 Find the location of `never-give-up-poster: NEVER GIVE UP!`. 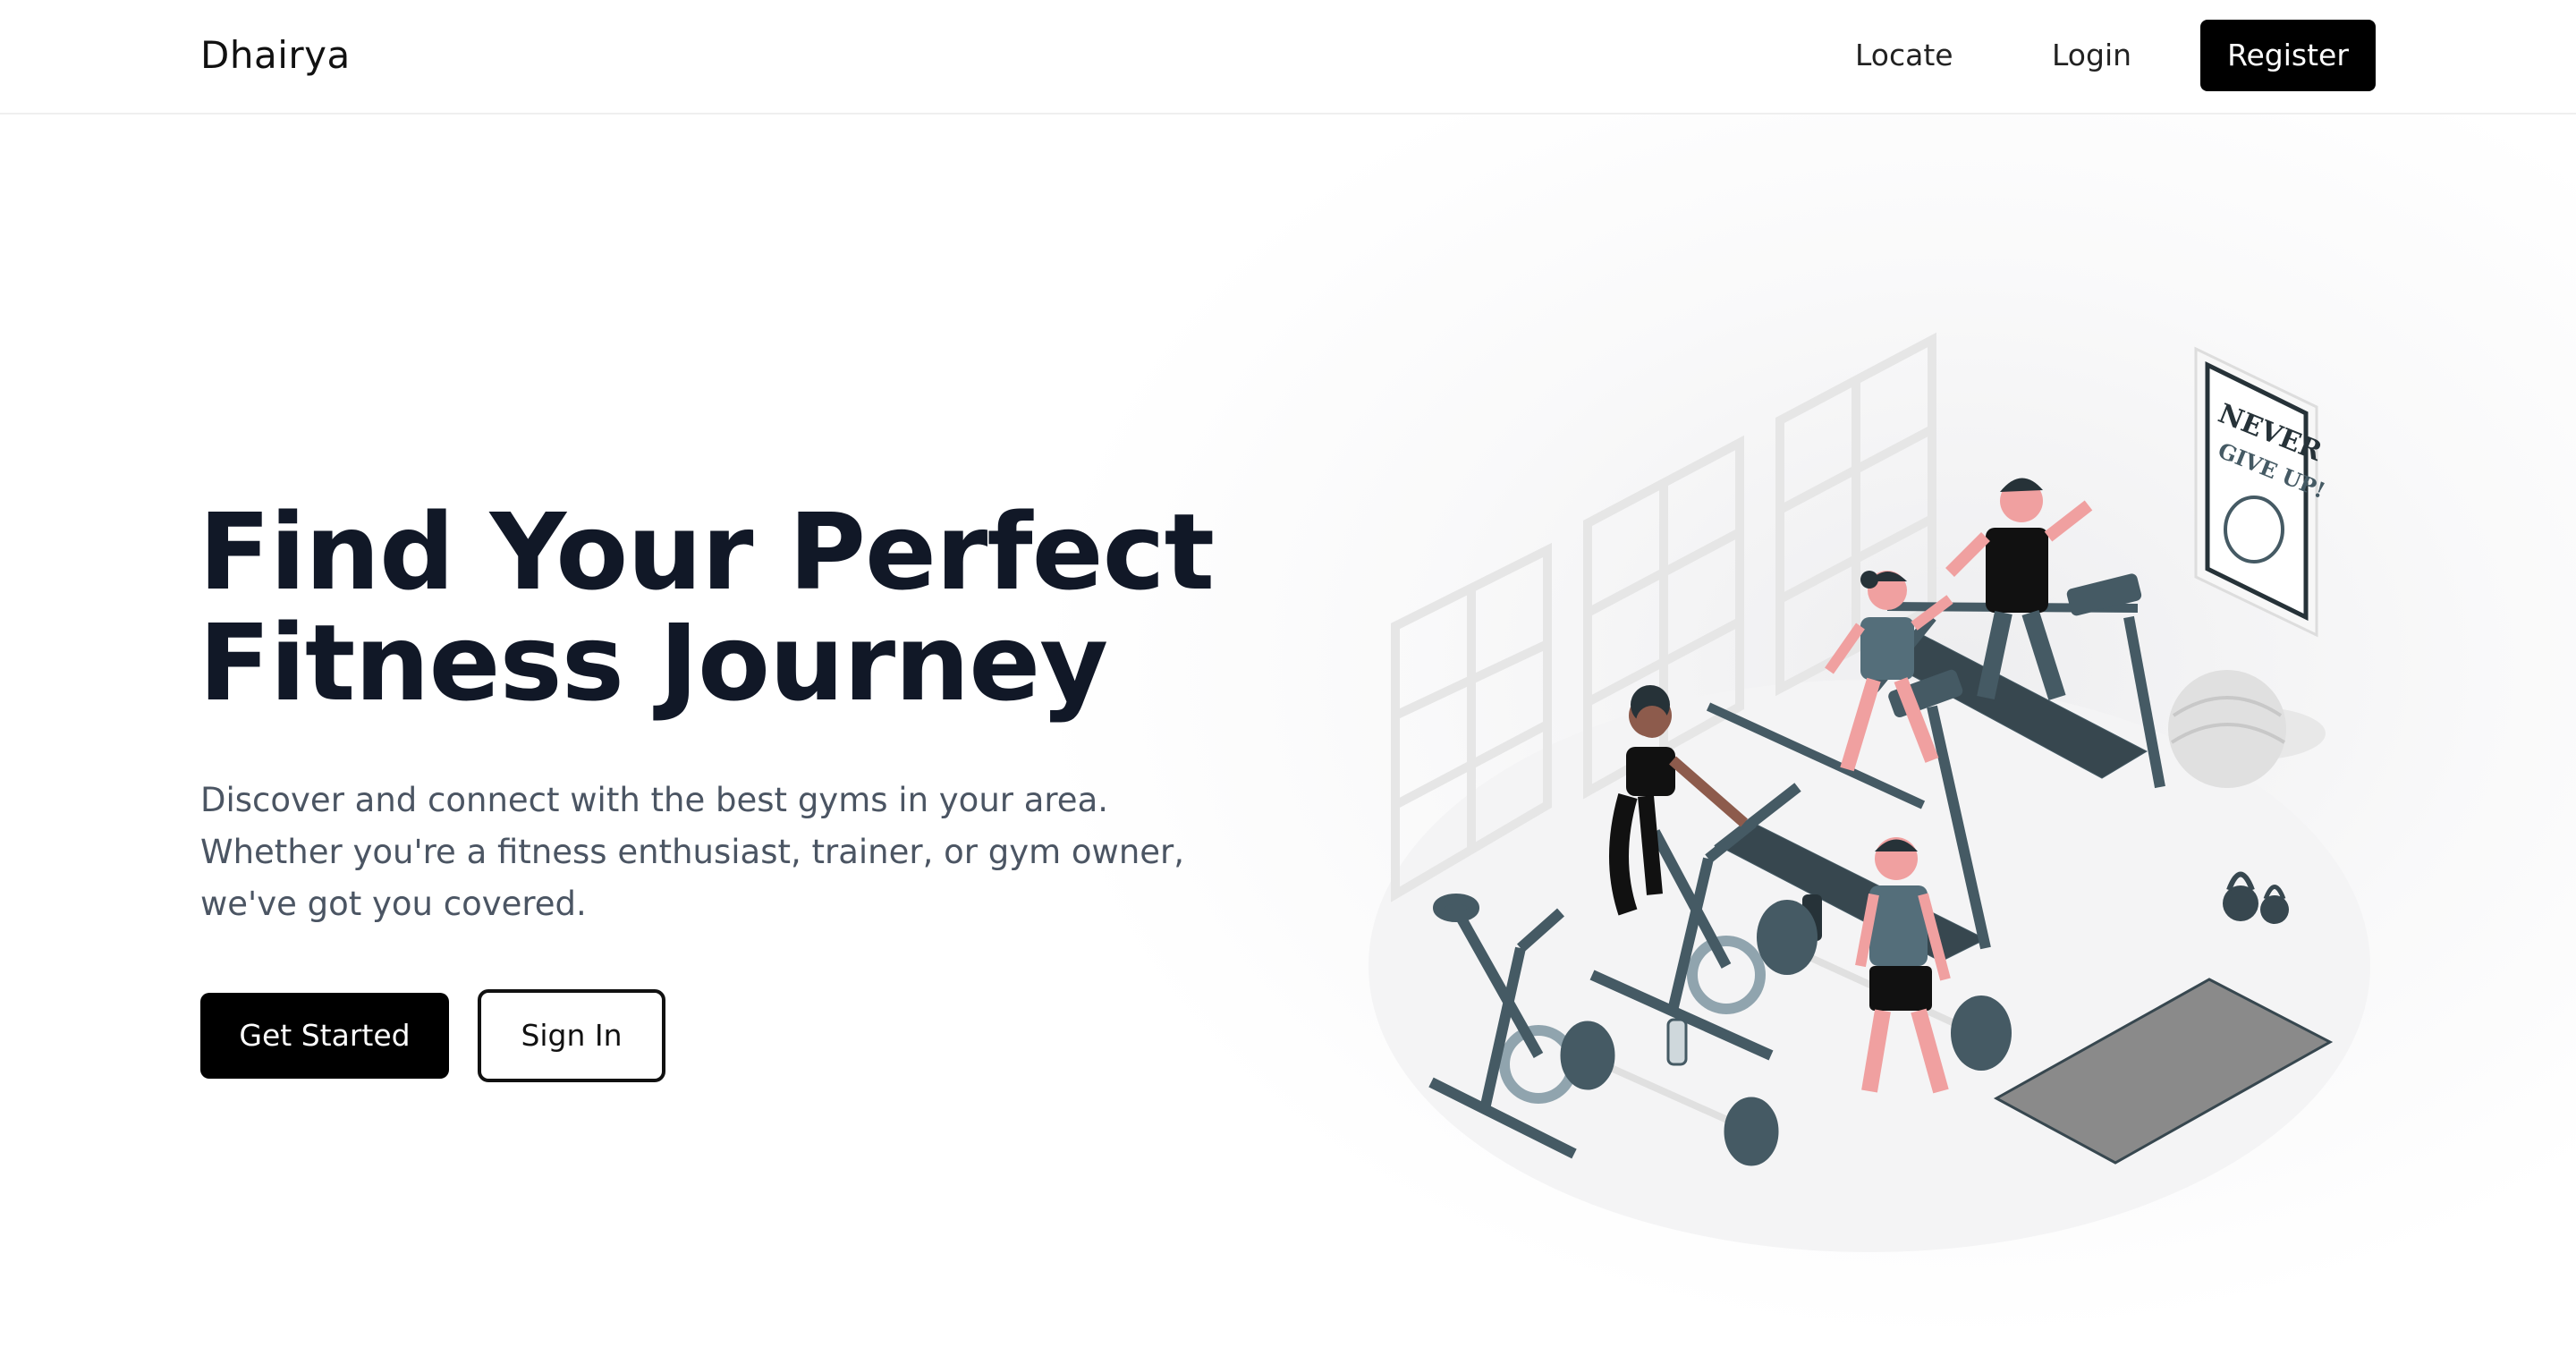

never-give-up-poster: NEVER GIVE UP! is located at coordinates (2261, 492).